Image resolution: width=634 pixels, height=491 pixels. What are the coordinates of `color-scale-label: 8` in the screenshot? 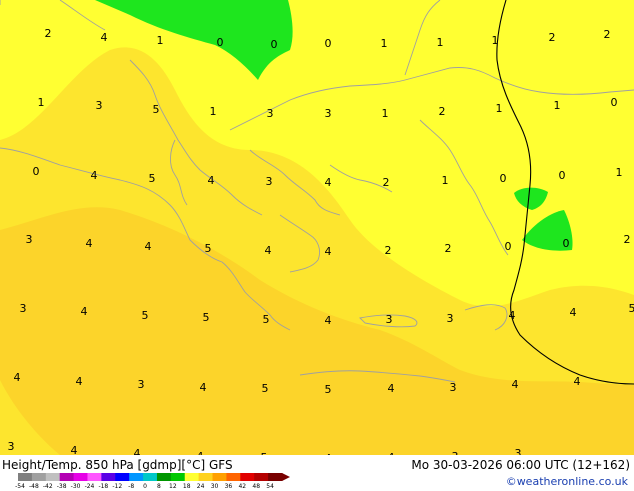 It's located at (159, 486).